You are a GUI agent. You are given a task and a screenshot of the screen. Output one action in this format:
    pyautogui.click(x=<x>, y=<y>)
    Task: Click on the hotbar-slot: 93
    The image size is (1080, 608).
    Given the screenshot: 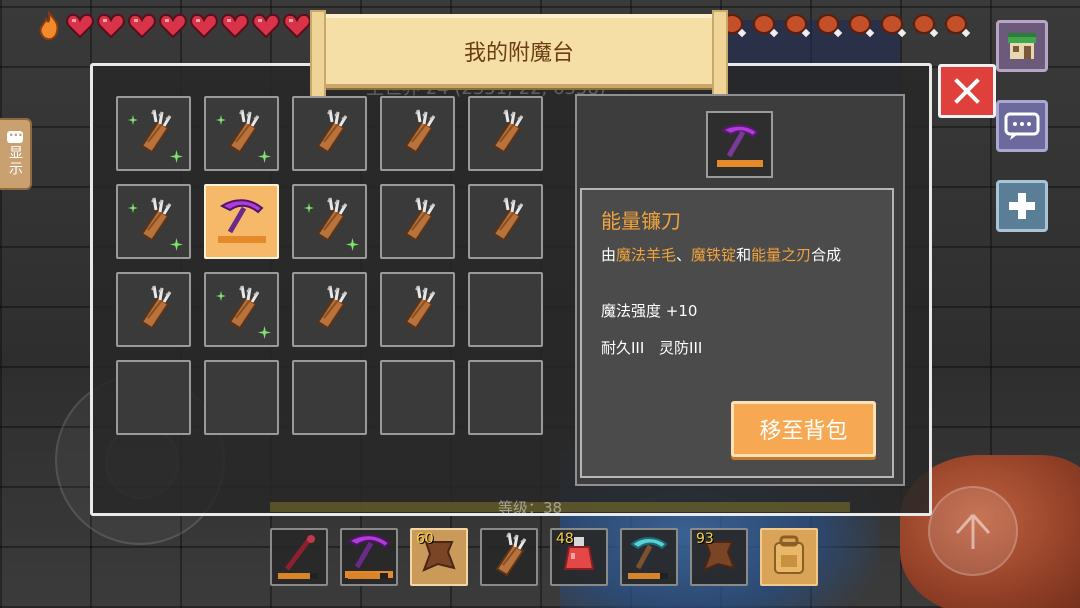 What is the action you would take?
    pyautogui.click(x=719, y=557)
    